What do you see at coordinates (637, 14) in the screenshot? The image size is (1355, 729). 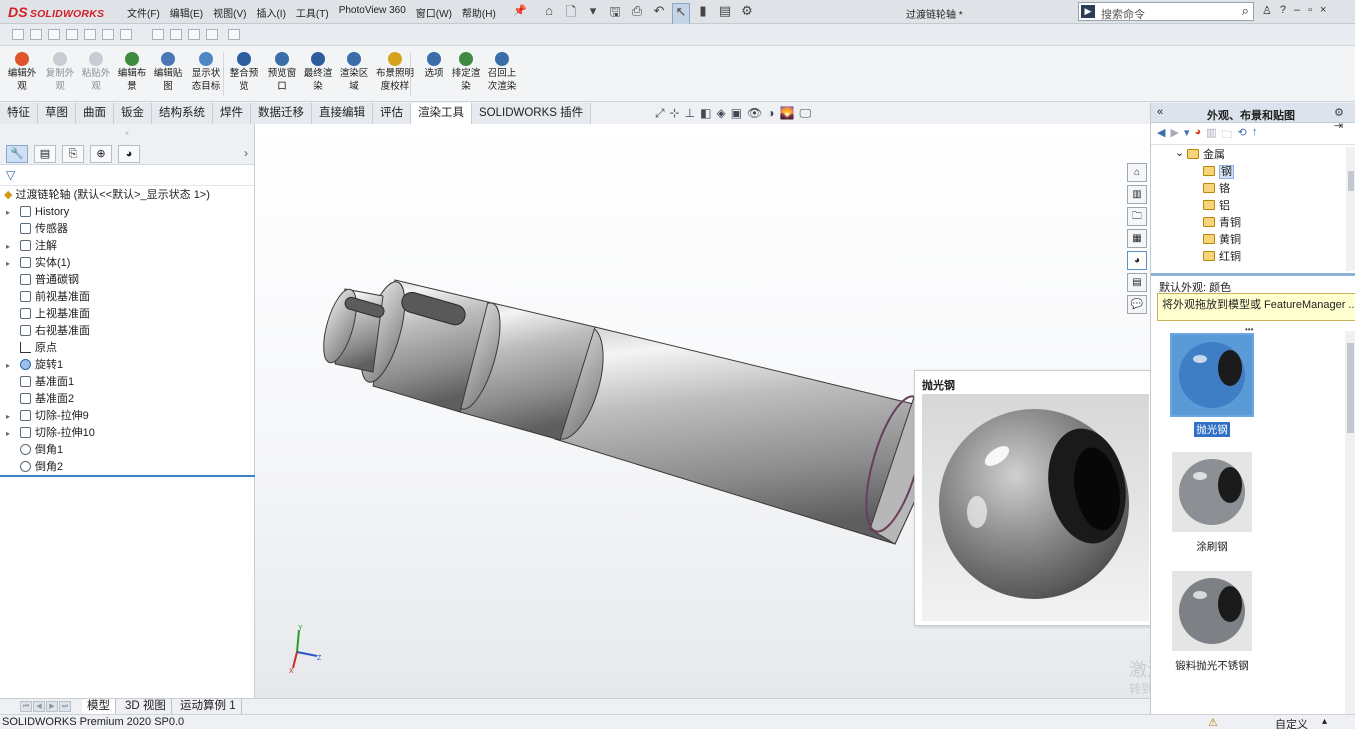 I see `print-icon: ⎙` at bounding box center [637, 14].